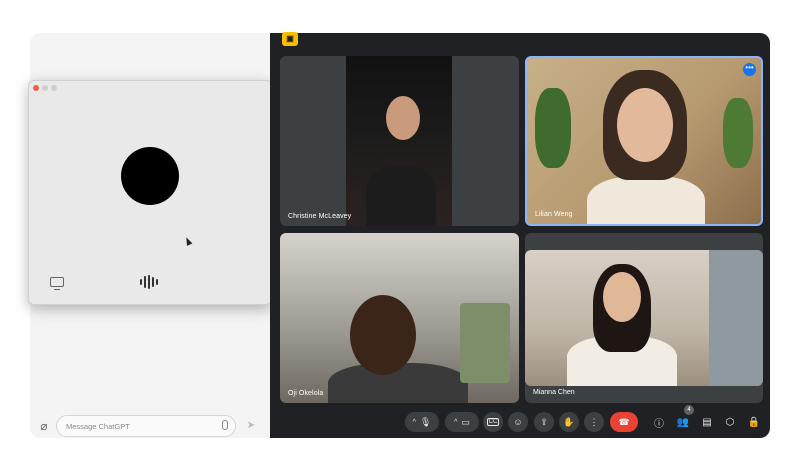 The width and height of the screenshot is (800, 452). I want to click on message-composer: ⌀ ➤, so click(149, 426).